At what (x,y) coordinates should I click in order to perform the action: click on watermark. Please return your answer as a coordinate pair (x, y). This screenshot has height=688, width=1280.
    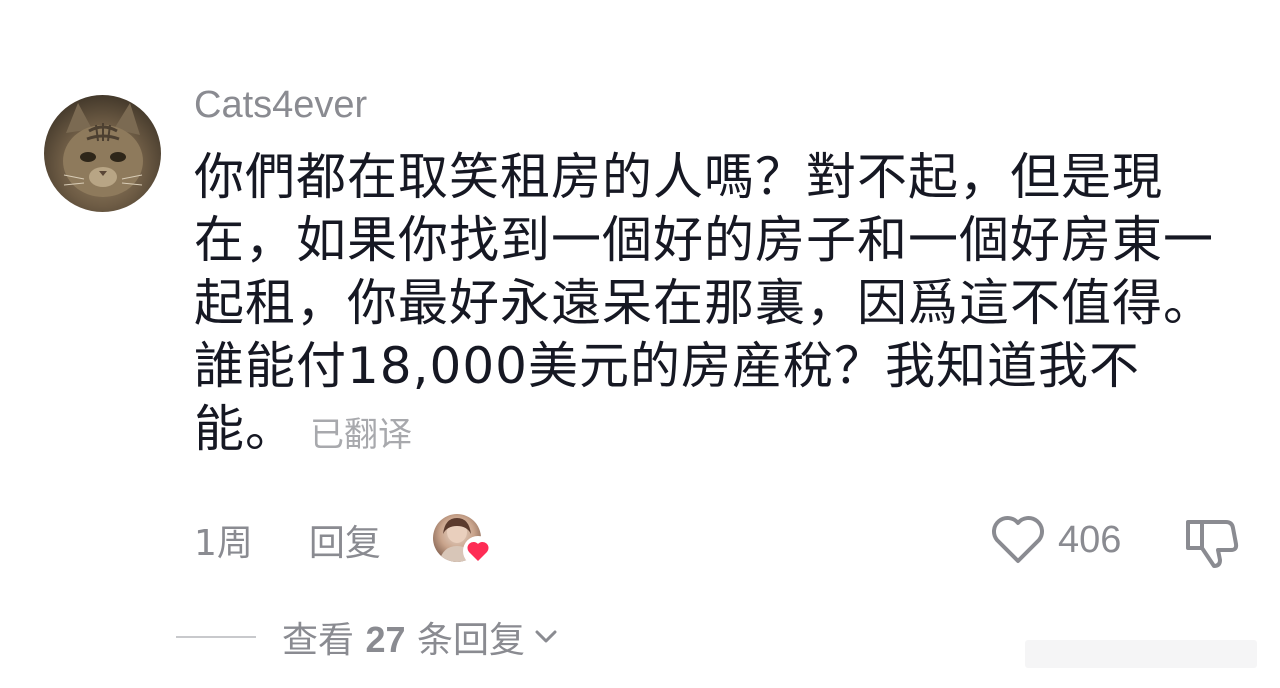
    Looking at the image, I should click on (1141, 654).